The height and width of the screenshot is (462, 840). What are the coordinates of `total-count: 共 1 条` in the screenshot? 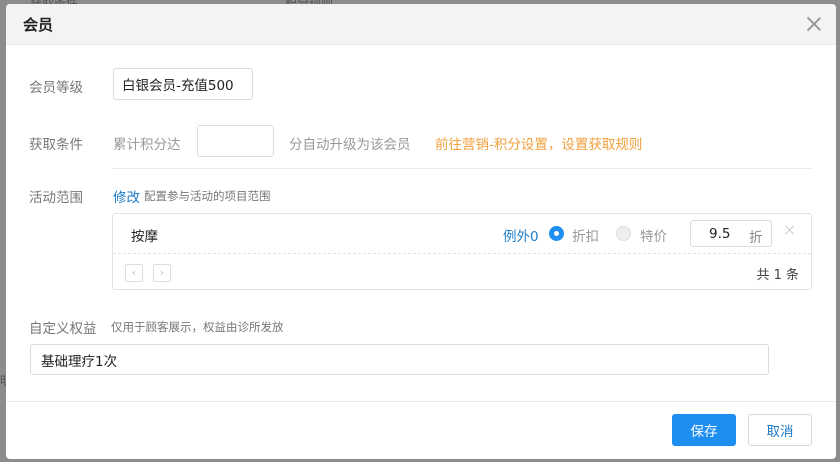 It's located at (777, 275).